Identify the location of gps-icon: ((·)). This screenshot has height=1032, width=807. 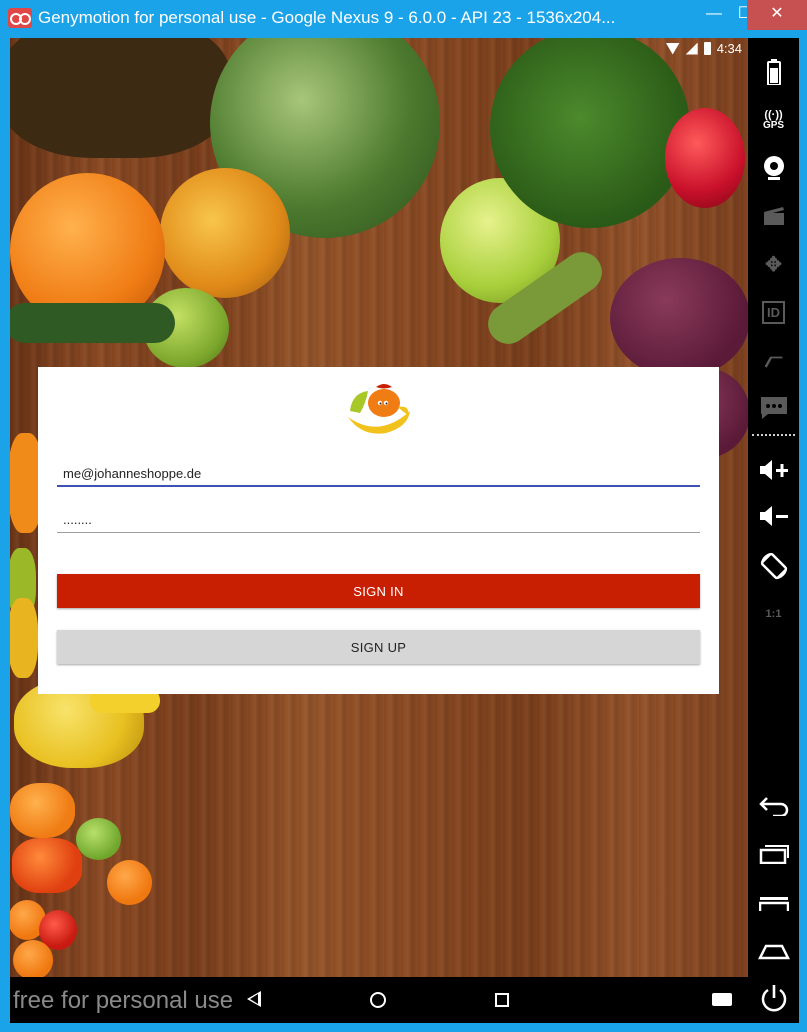
(773, 114).